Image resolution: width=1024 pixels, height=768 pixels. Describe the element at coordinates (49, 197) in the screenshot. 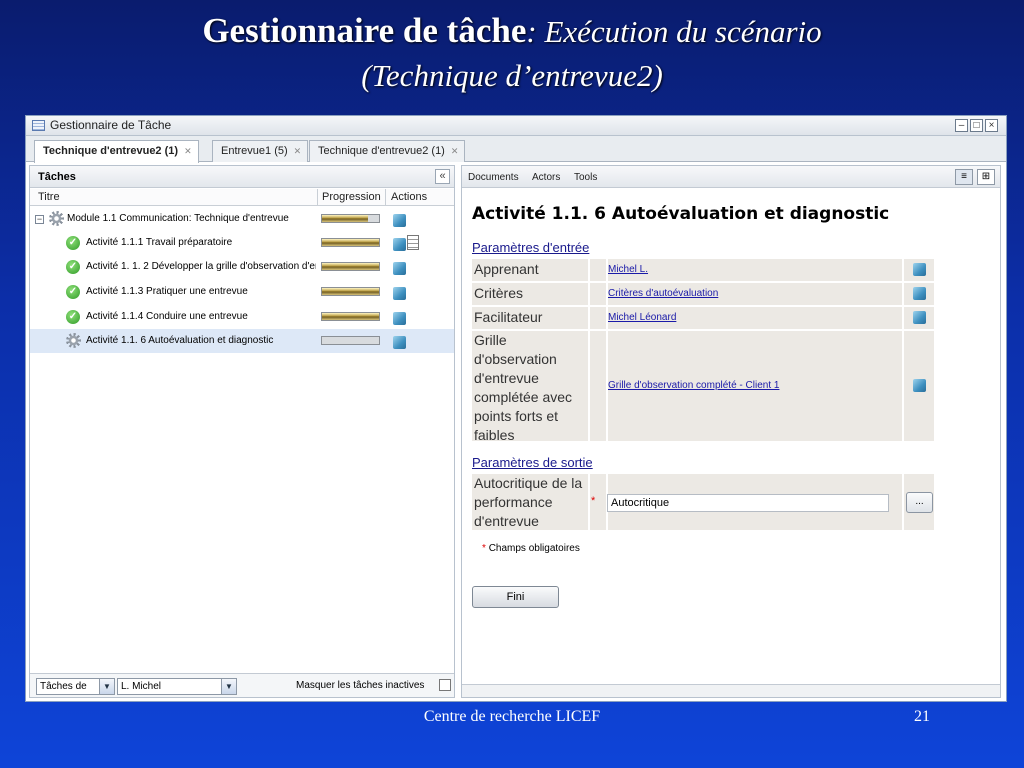

I see `column-title: Titre` at that location.